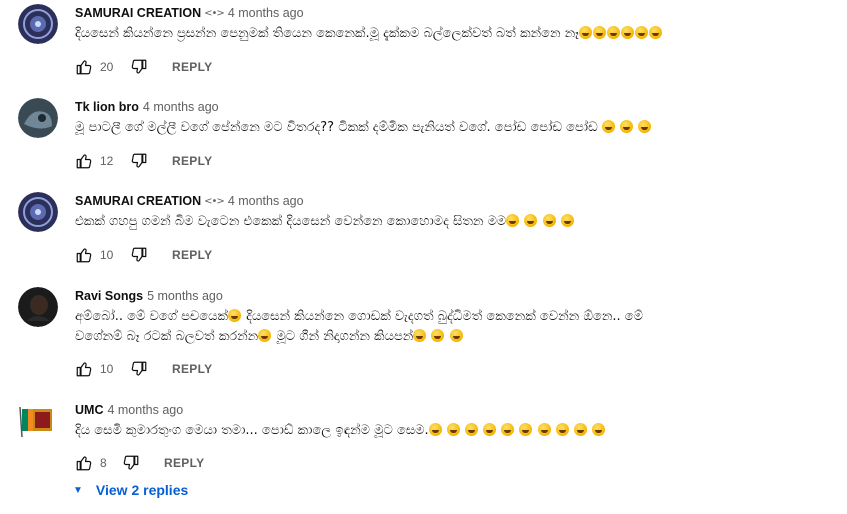 The width and height of the screenshot is (847, 514). Describe the element at coordinates (89, 410) in the screenshot. I see `author-name: UMC` at that location.